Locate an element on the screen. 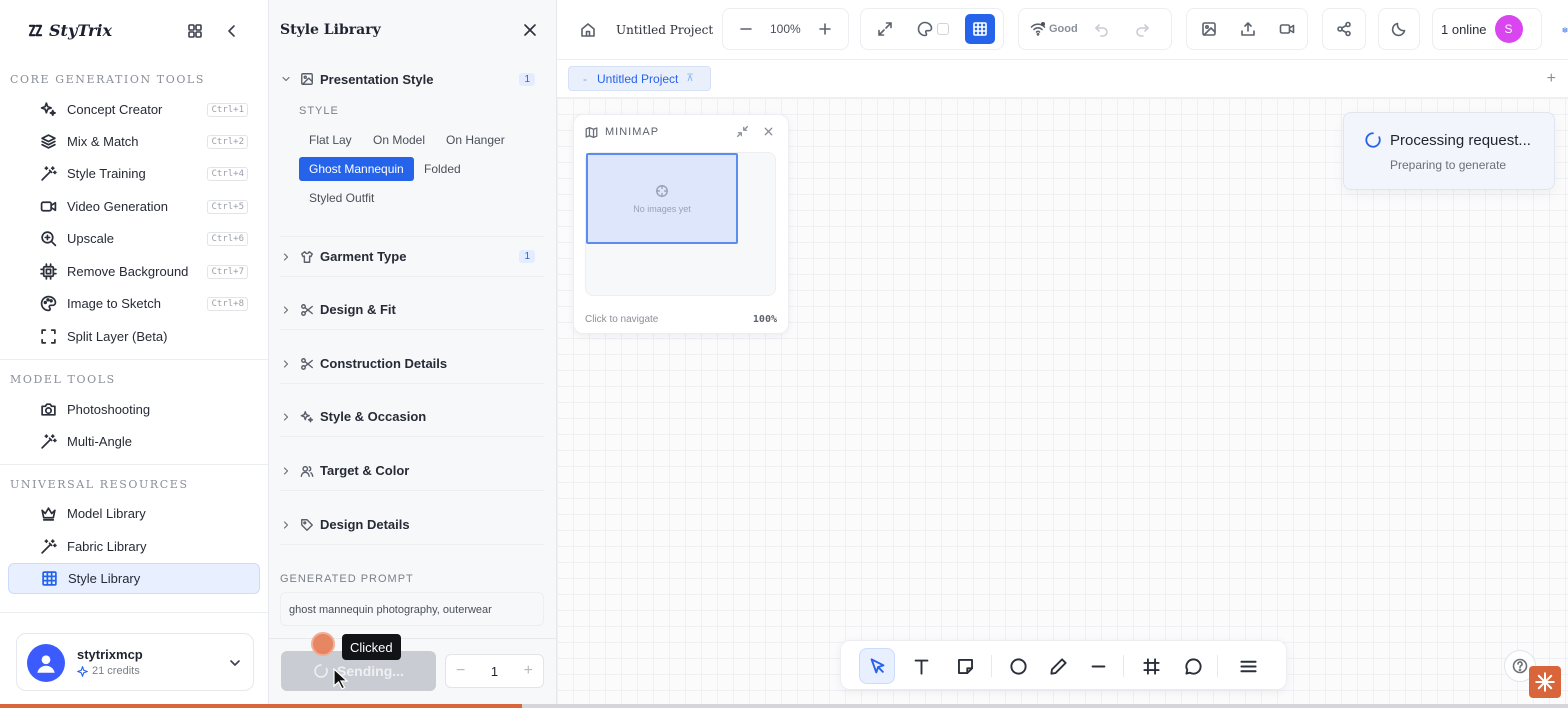 Image resolution: width=1568 pixels, height=708 pixels. minimize-icon is located at coordinates (742, 131).